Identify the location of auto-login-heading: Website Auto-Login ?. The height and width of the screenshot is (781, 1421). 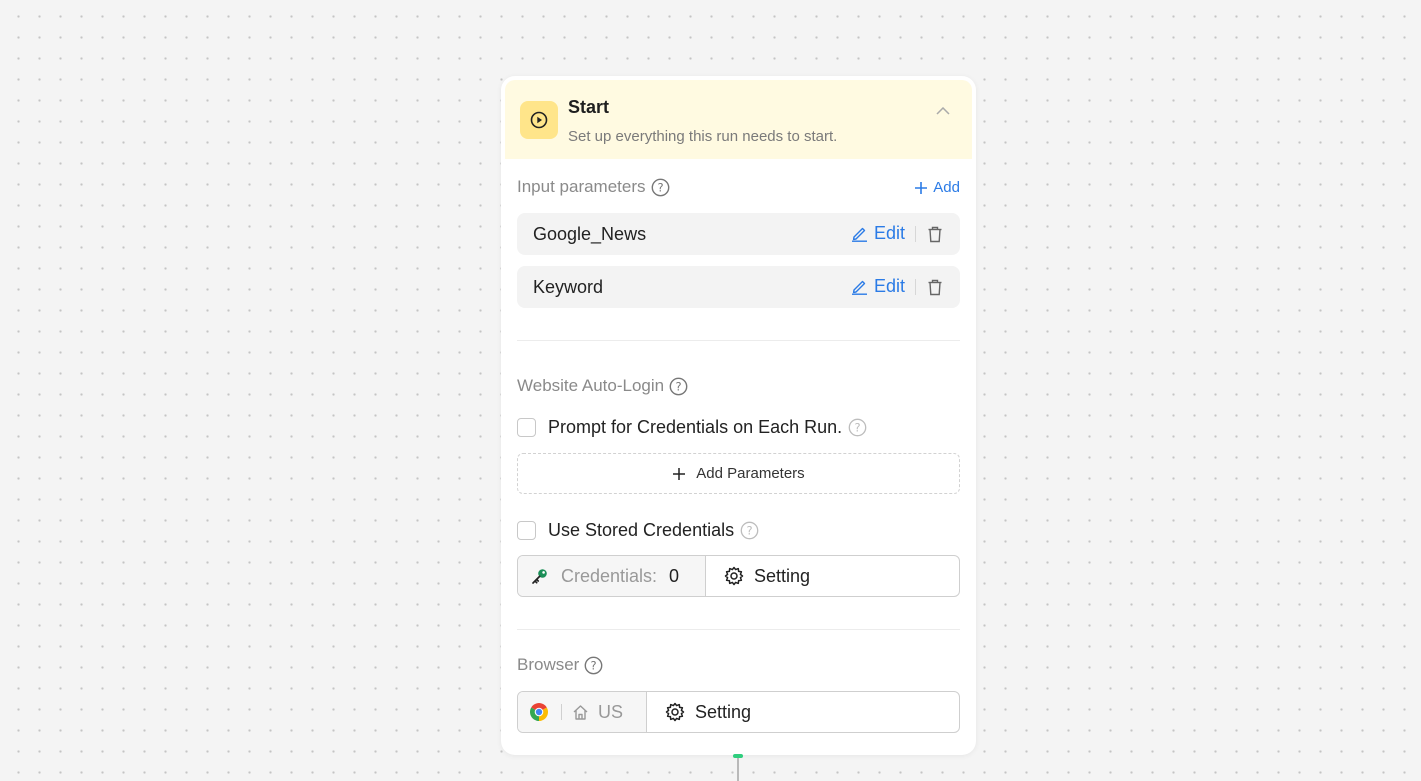
(602, 386).